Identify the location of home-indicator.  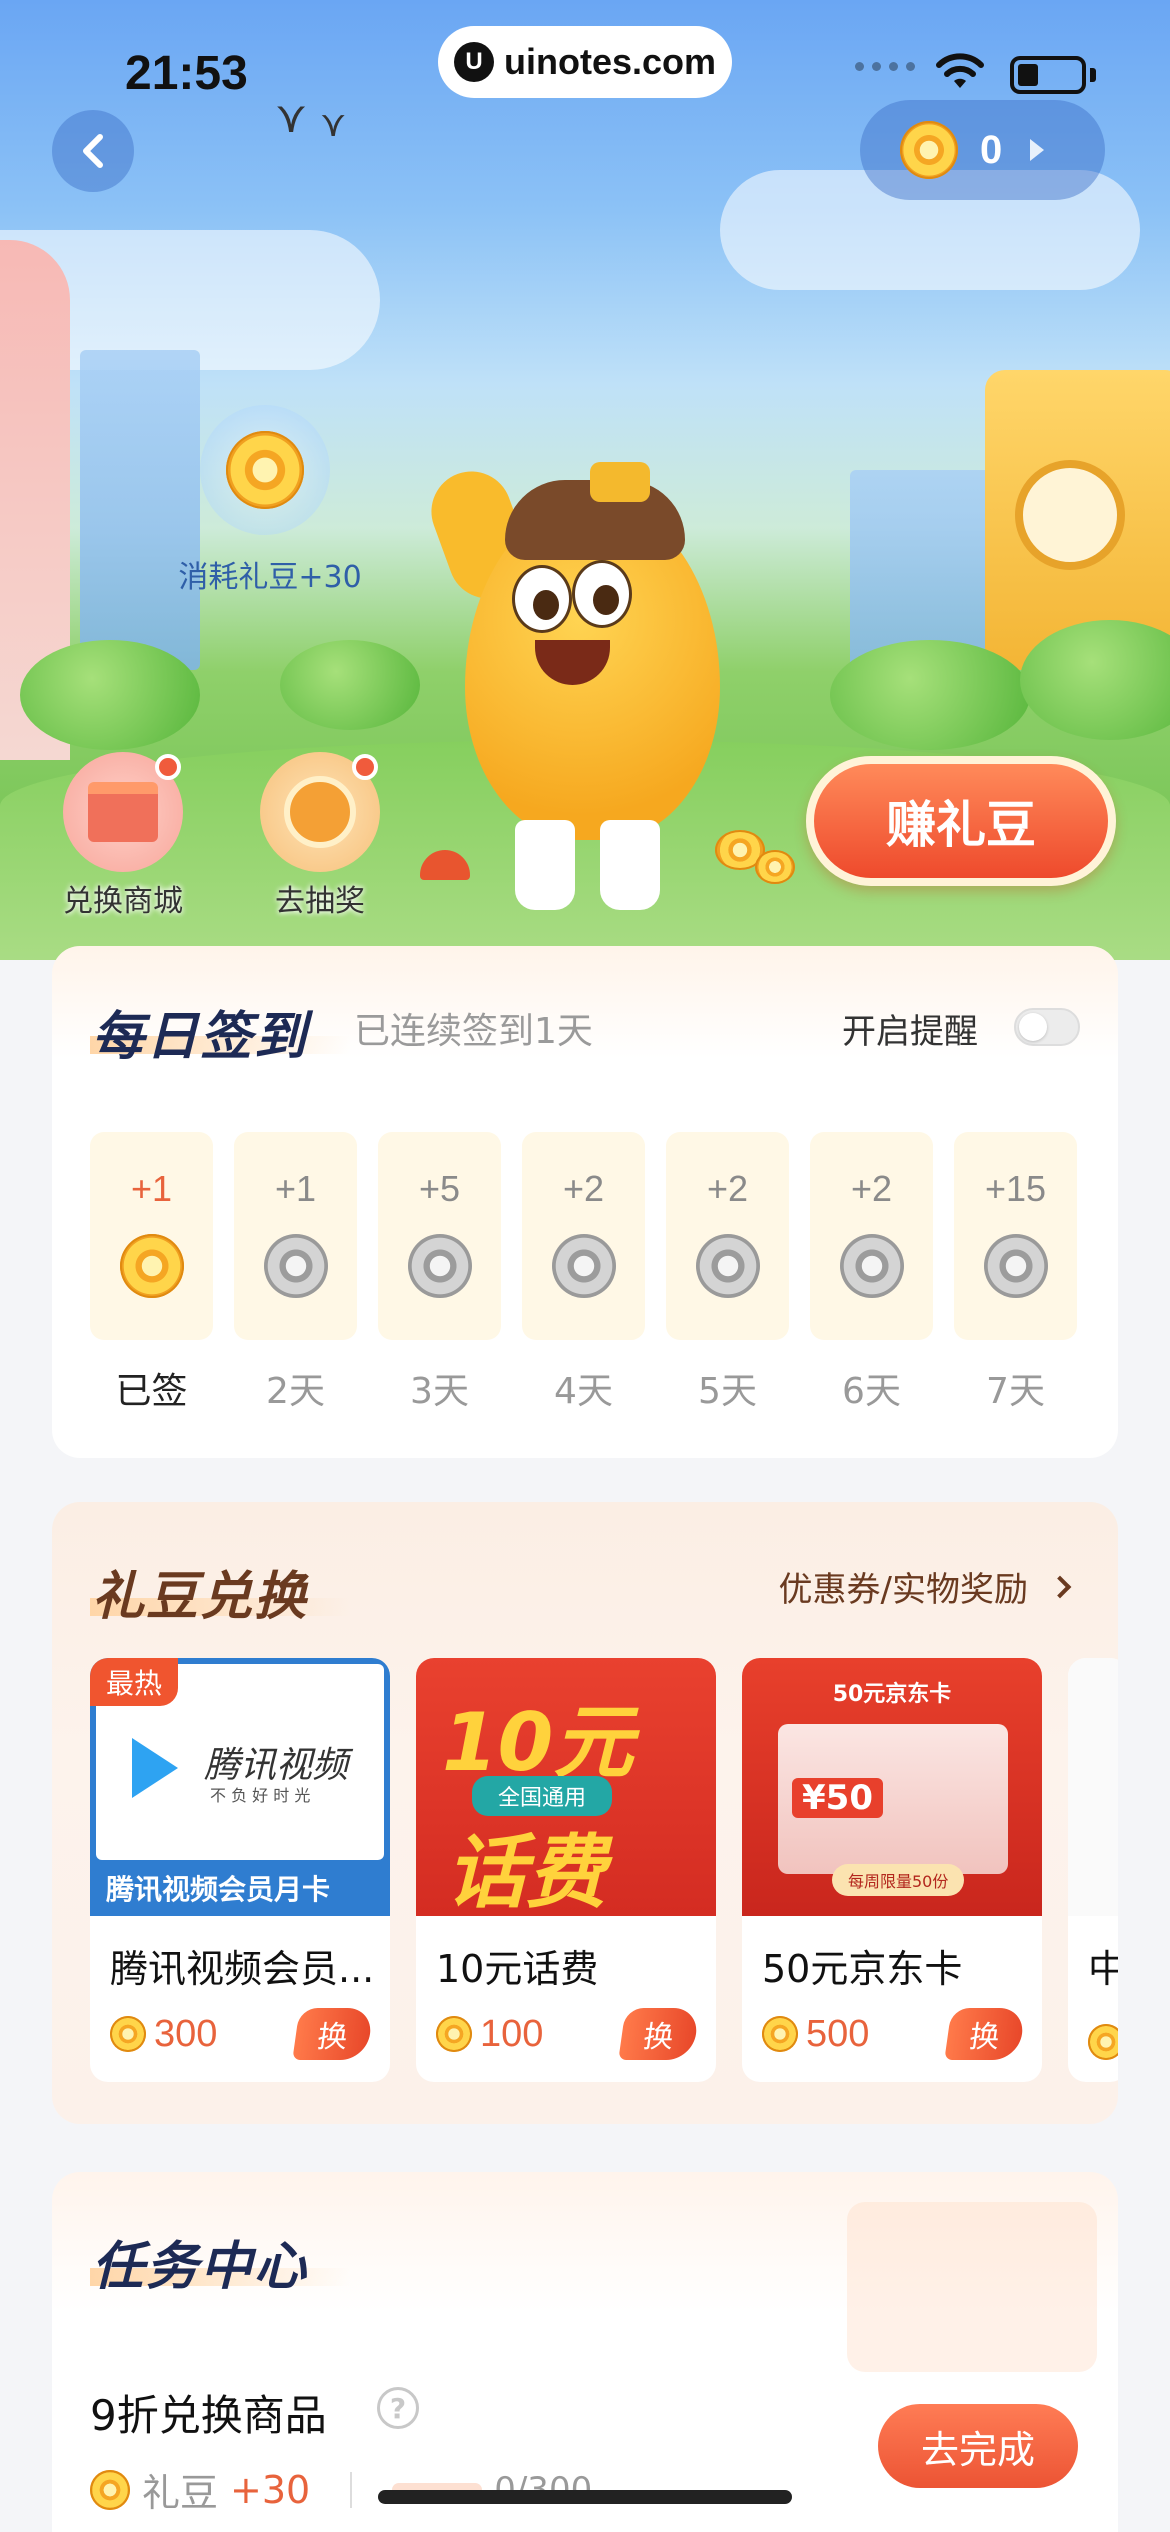
(585, 2497).